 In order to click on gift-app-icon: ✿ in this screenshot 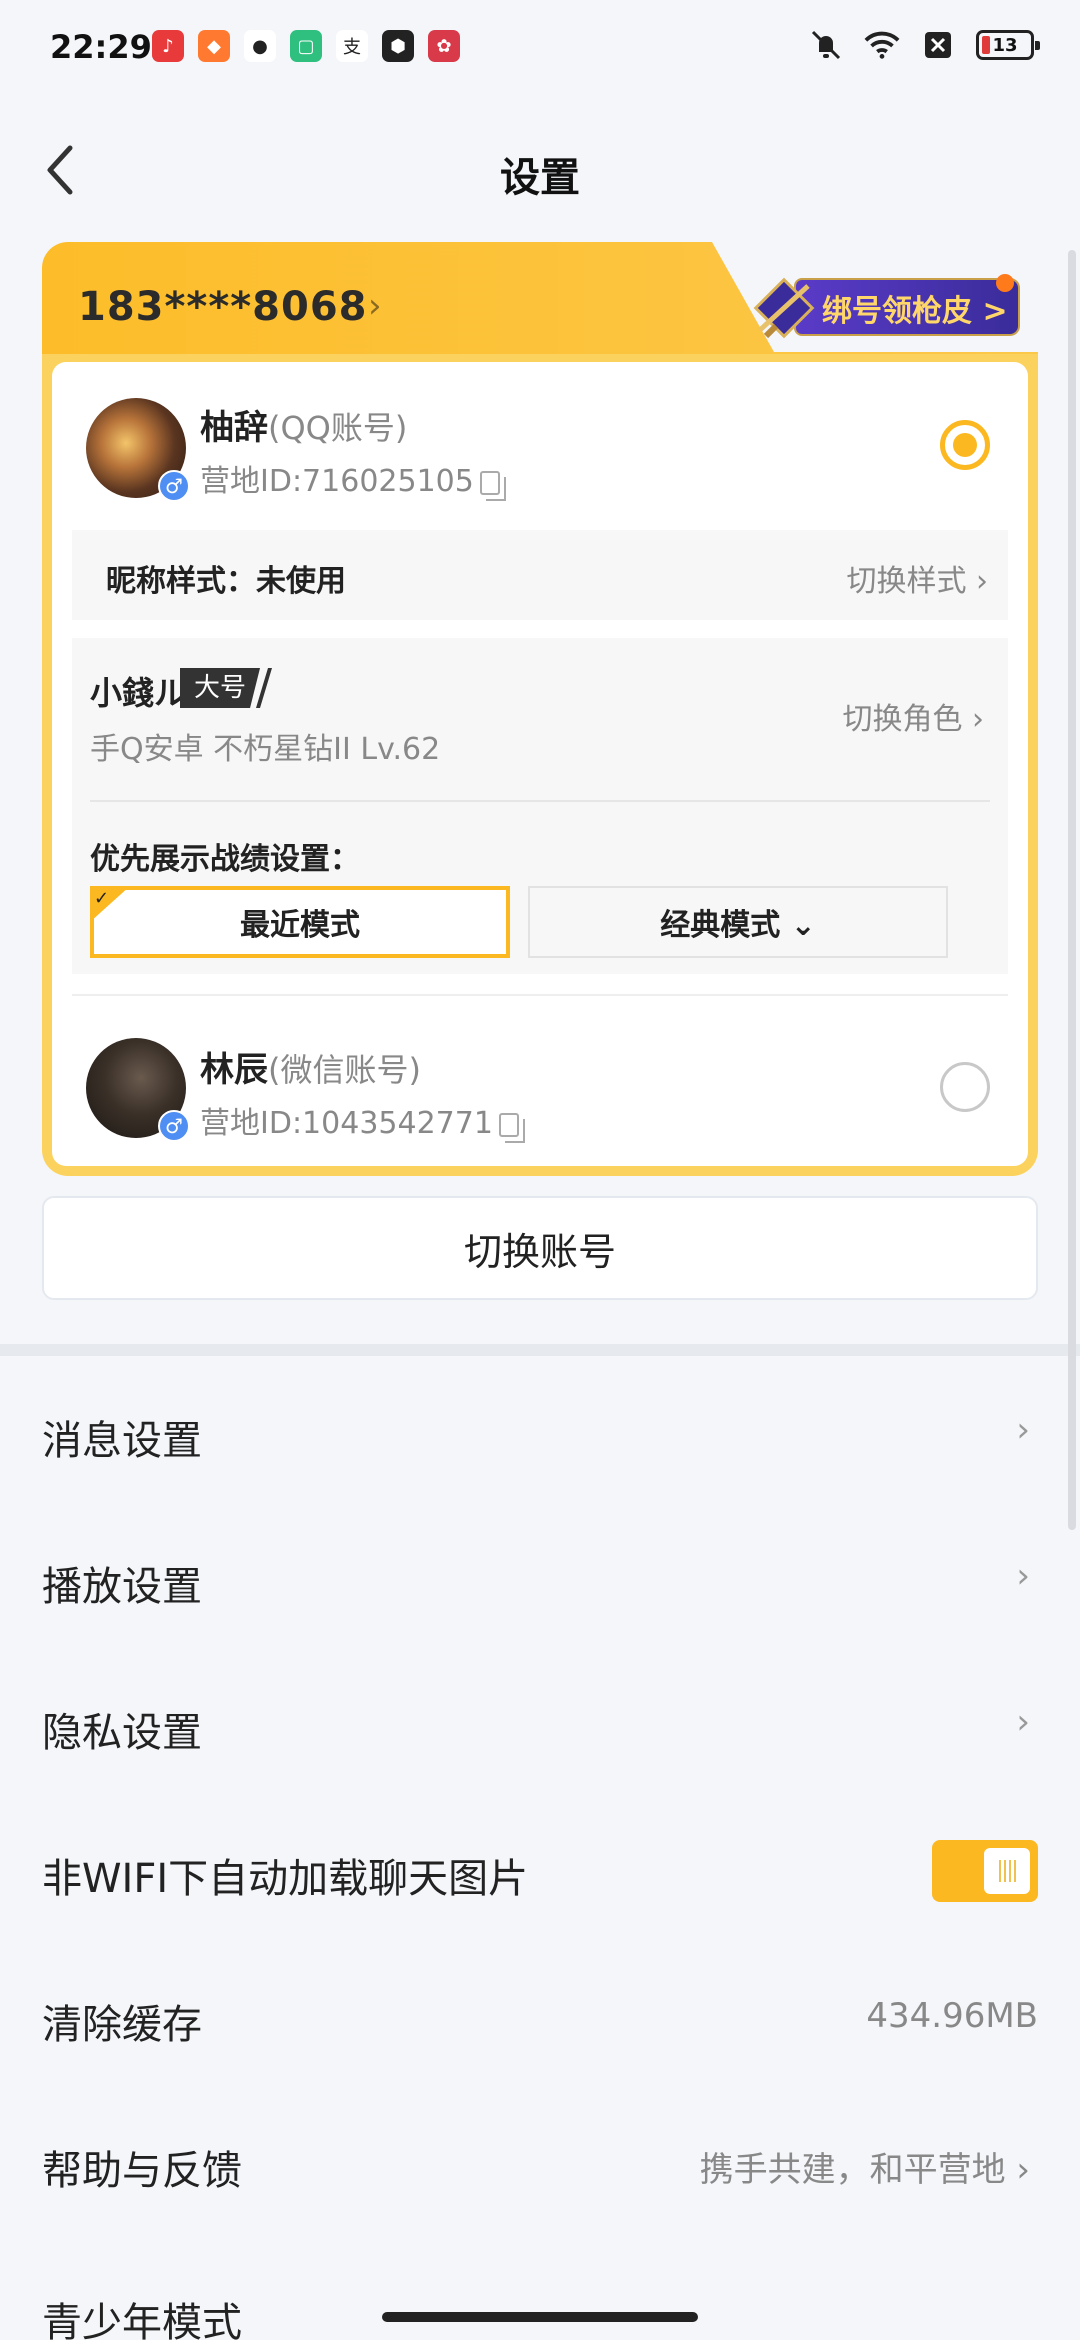, I will do `click(444, 46)`.